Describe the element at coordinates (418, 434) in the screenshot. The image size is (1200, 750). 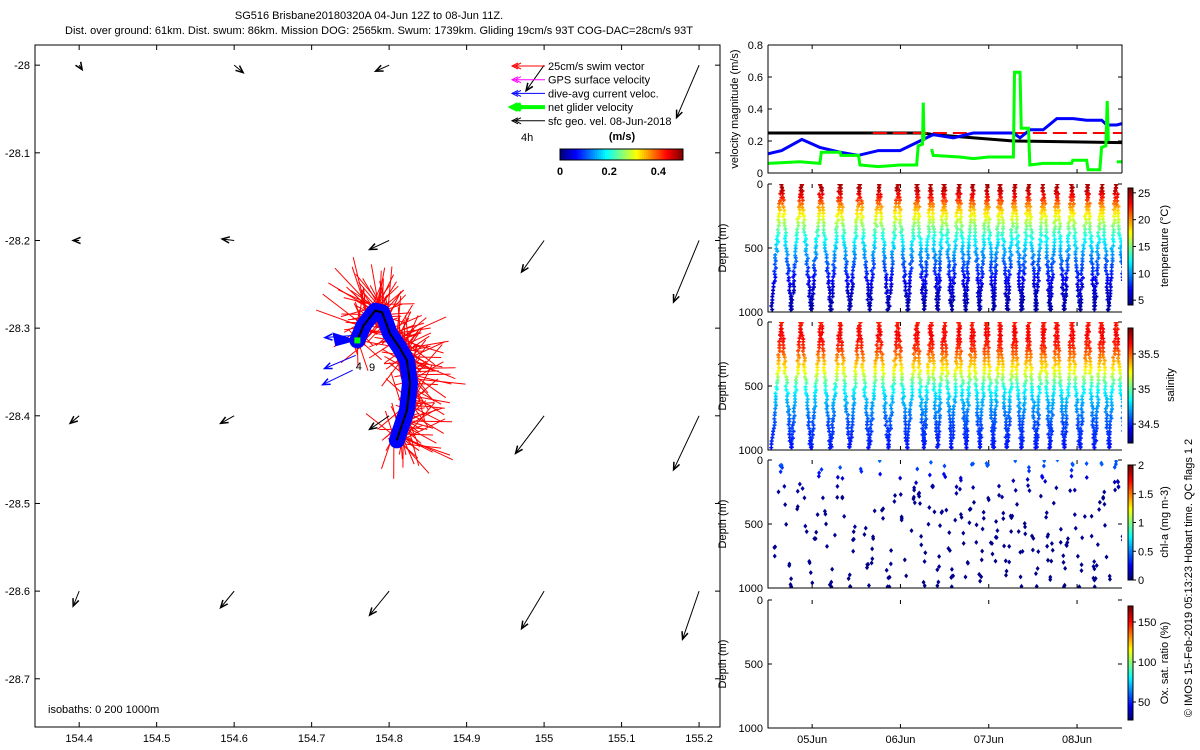
I see `swim-vector` at that location.